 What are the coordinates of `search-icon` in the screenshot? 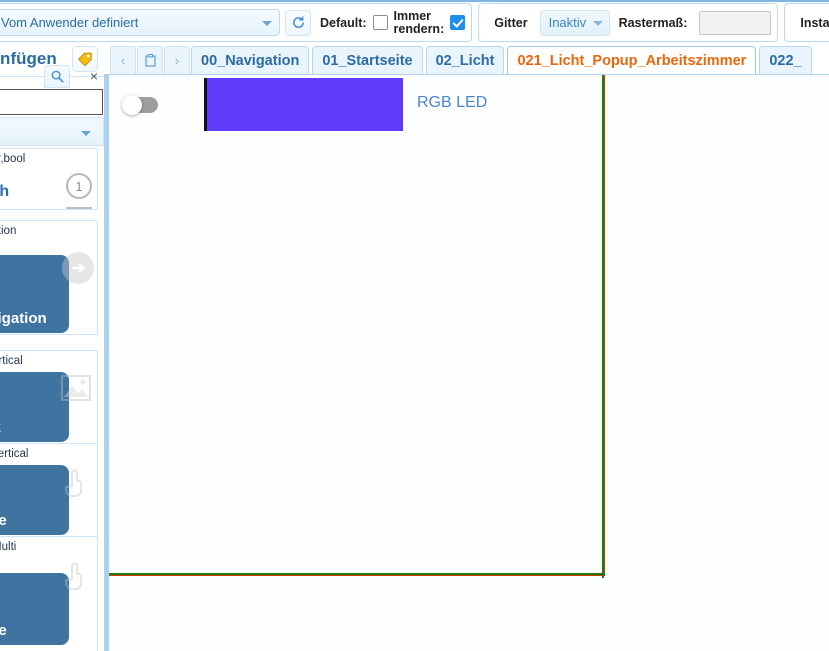 It's located at (57, 76).